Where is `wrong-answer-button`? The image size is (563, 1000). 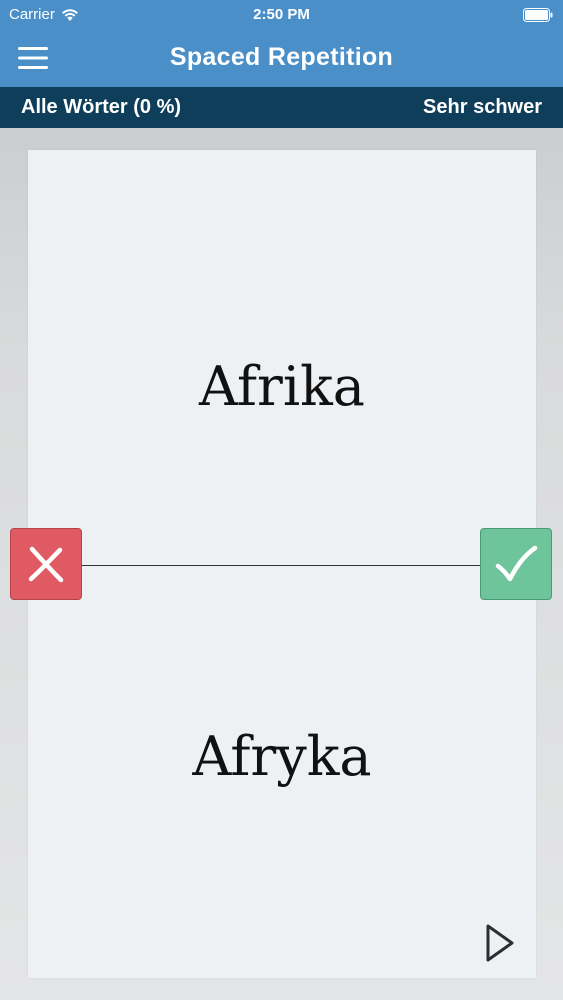 wrong-answer-button is located at coordinates (46, 564).